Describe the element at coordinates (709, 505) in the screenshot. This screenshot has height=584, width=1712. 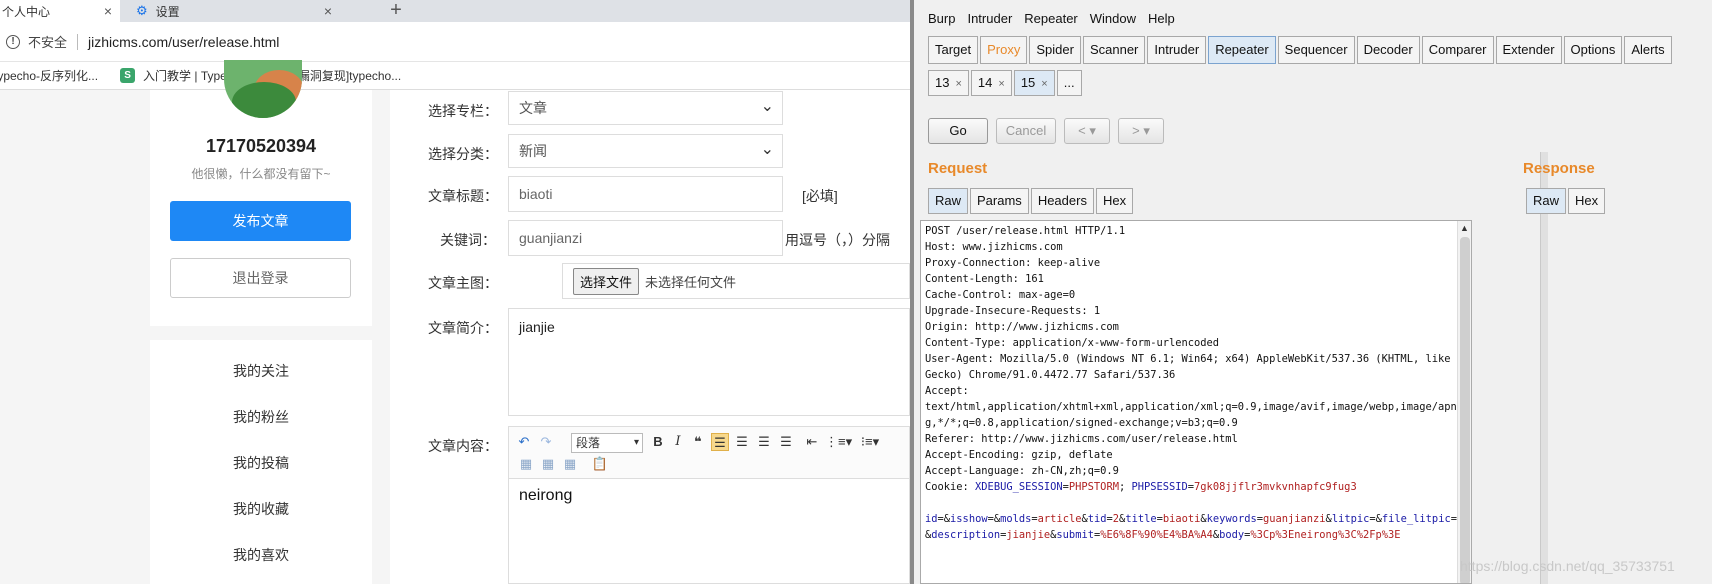
I see `rich-text-editor: ↶ ↷ 段落 B I ❝ ☰ ☰ ☰ ☰ ⇤ ⋮≡▾ ⁝≡▾ ▦ ▦ ▦ 📋` at that location.